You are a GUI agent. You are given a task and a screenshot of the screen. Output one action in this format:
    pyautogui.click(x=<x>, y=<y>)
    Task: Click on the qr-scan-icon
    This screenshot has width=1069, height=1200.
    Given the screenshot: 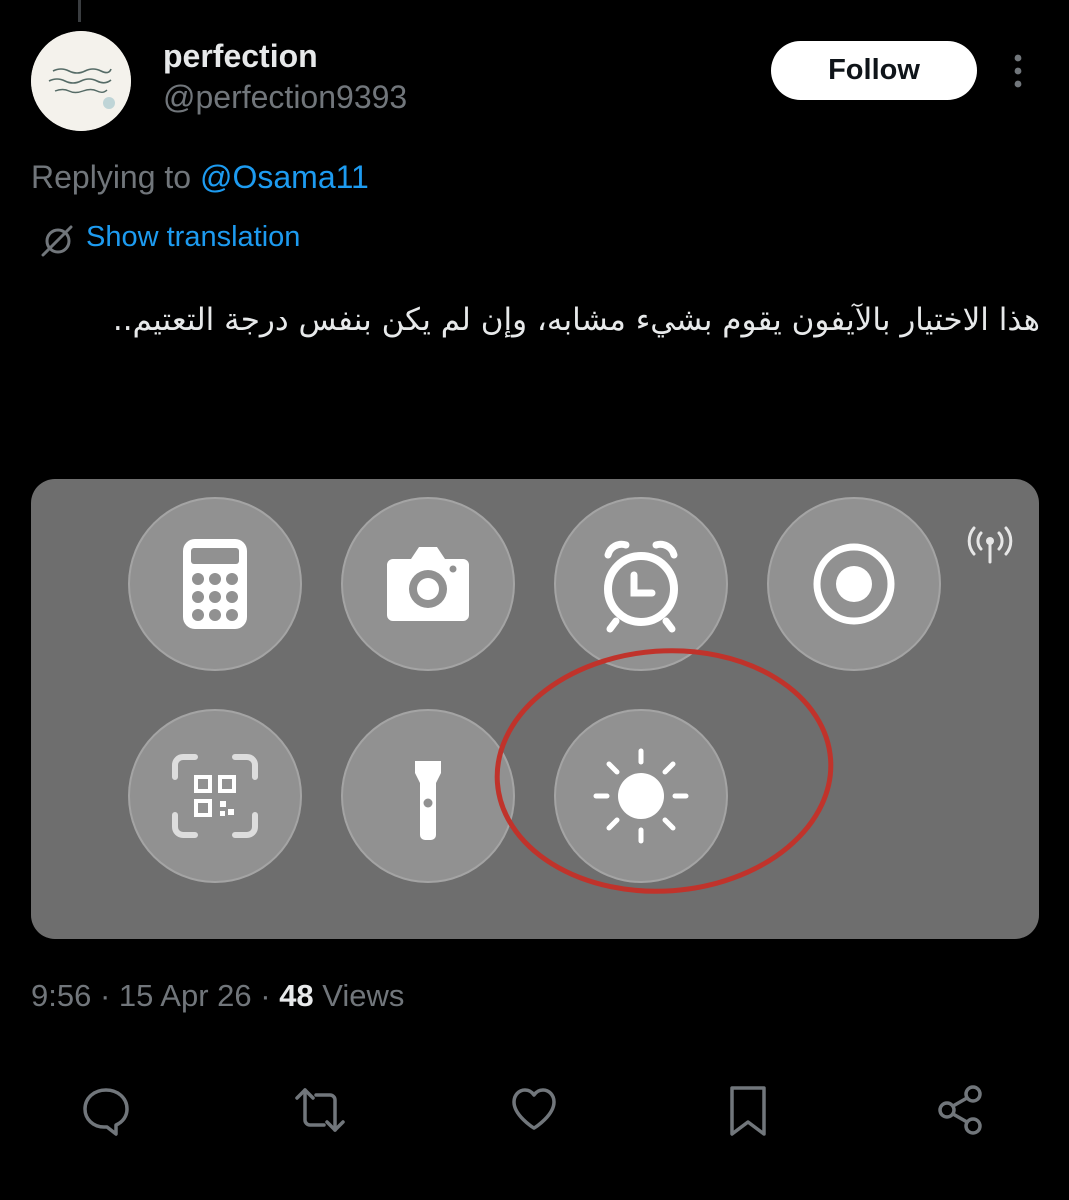 What is the action you would take?
    pyautogui.click(x=215, y=796)
    